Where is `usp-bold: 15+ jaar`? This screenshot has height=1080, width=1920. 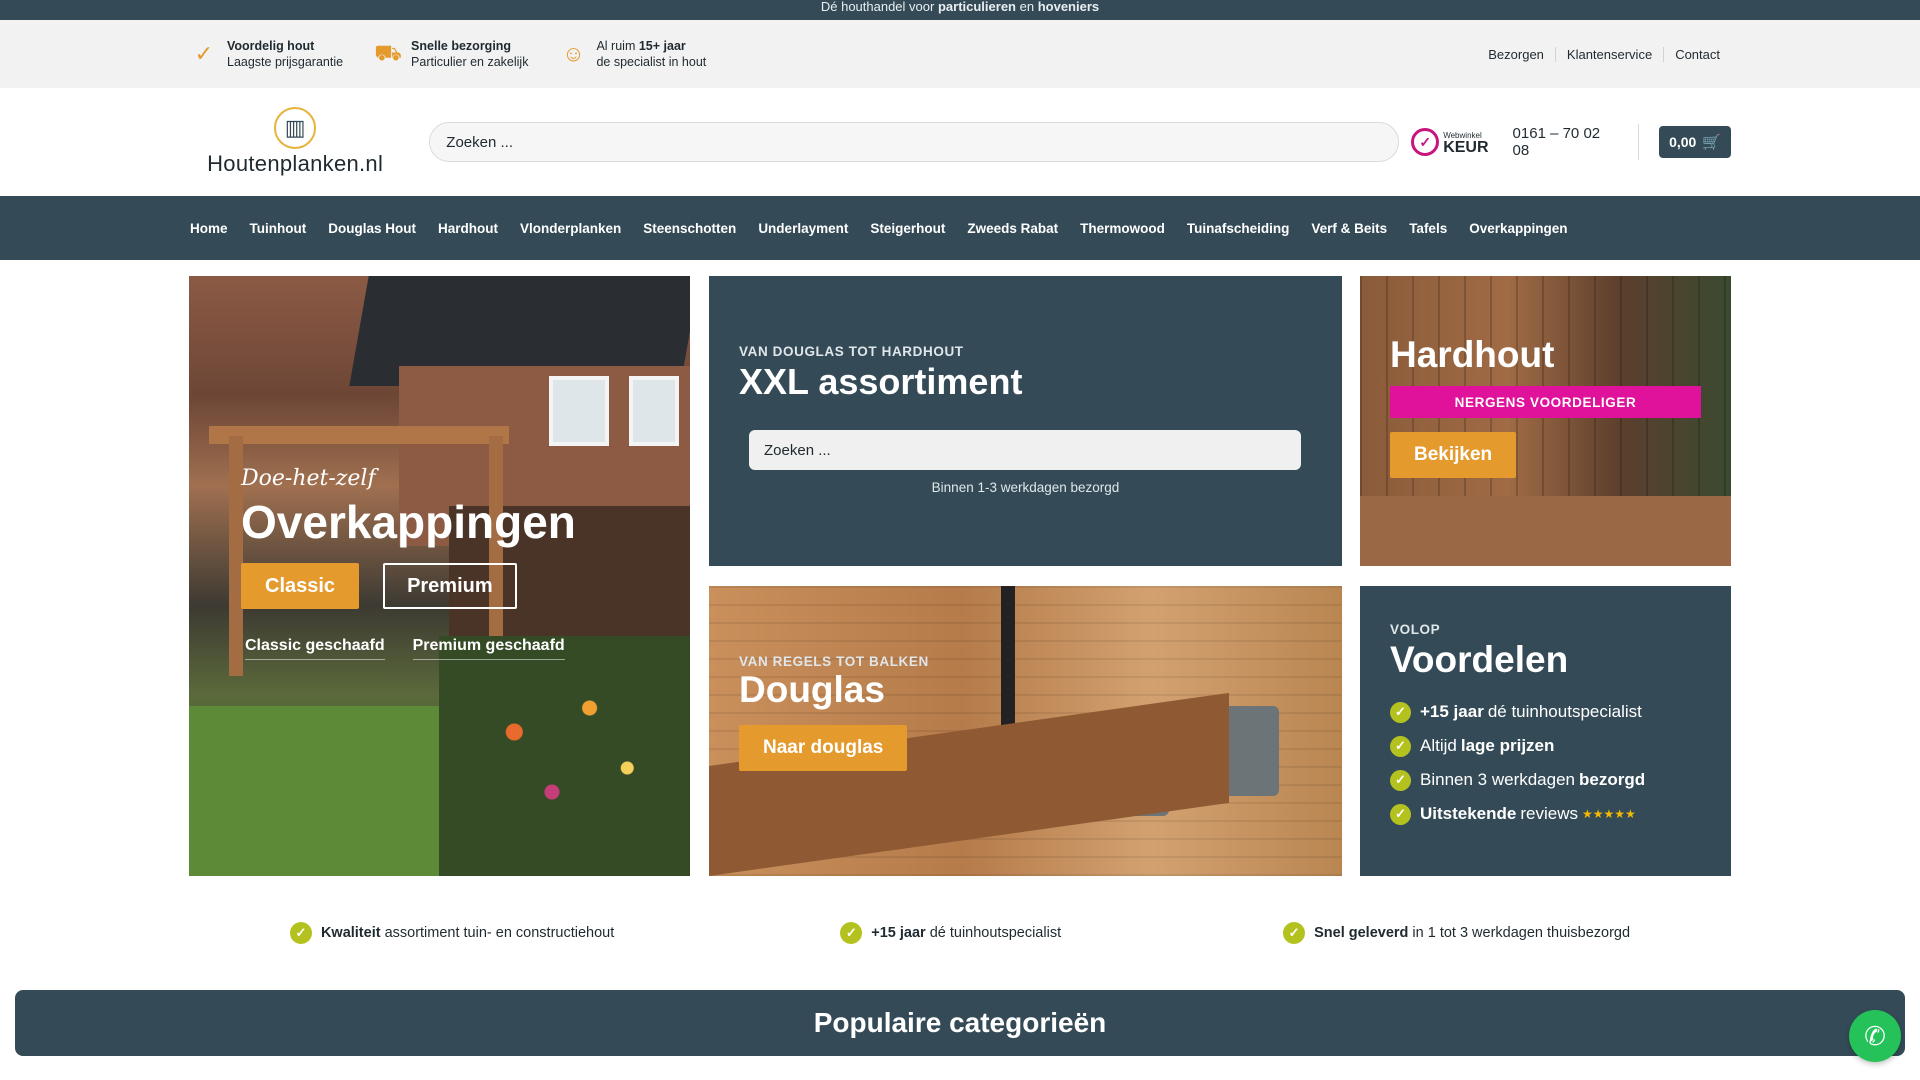 usp-bold: 15+ jaar is located at coordinates (662, 46).